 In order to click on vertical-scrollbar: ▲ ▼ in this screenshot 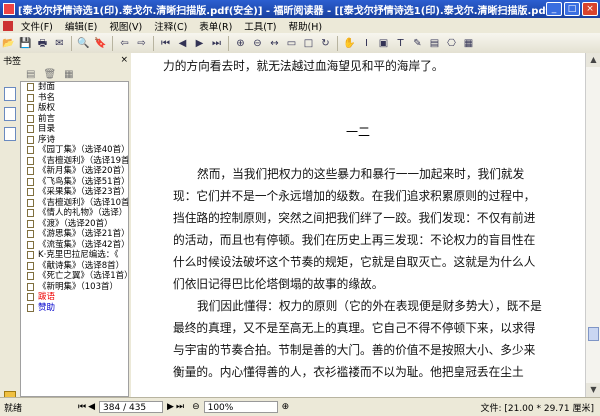, I will do `click(592, 225)`.